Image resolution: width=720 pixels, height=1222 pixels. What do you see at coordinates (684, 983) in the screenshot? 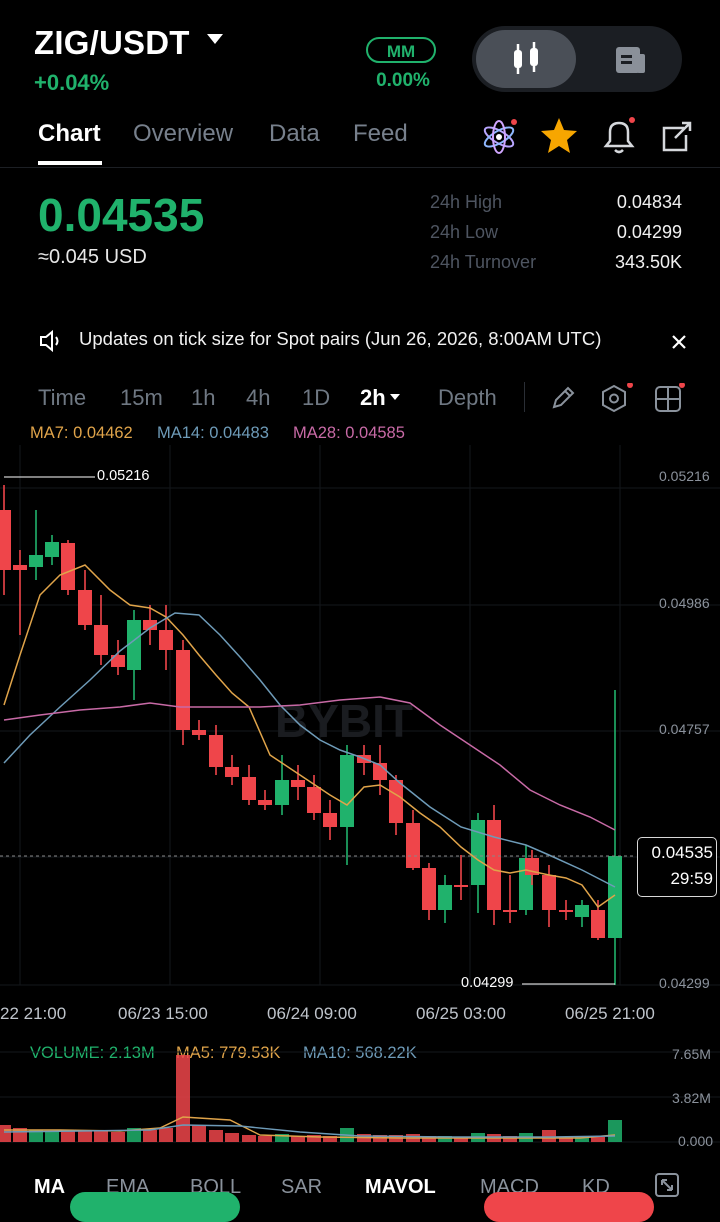
I see `y-tick-3: 0.04299` at bounding box center [684, 983].